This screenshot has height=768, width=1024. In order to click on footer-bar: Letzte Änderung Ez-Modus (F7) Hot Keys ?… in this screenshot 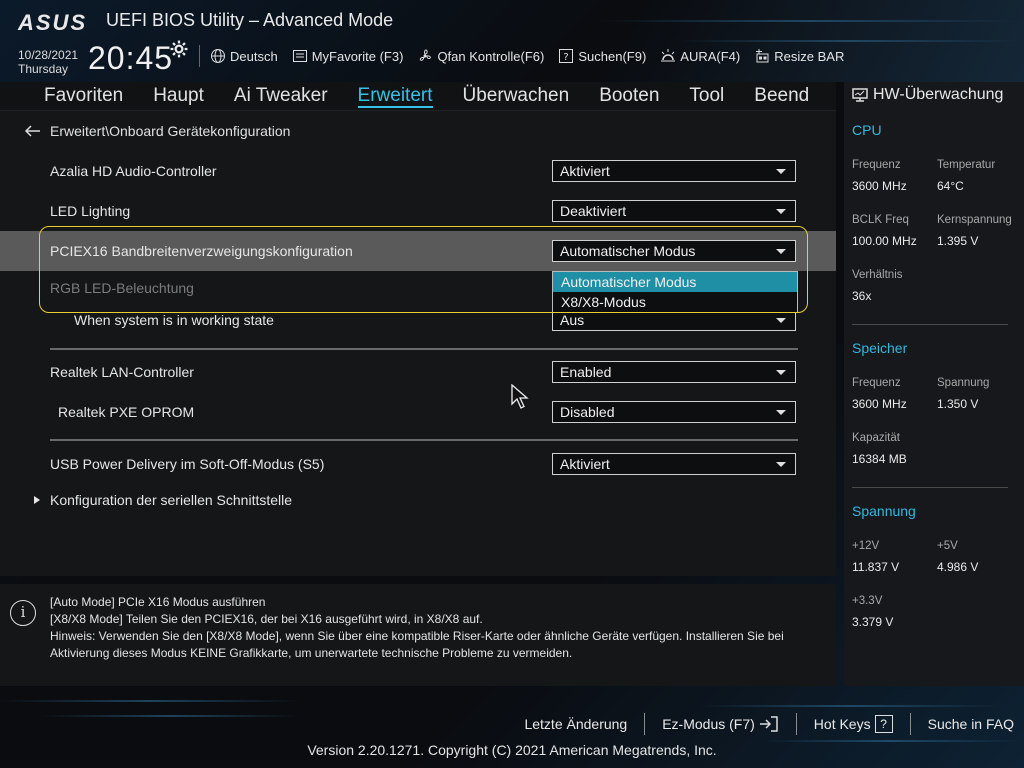, I will do `click(512, 729)`.